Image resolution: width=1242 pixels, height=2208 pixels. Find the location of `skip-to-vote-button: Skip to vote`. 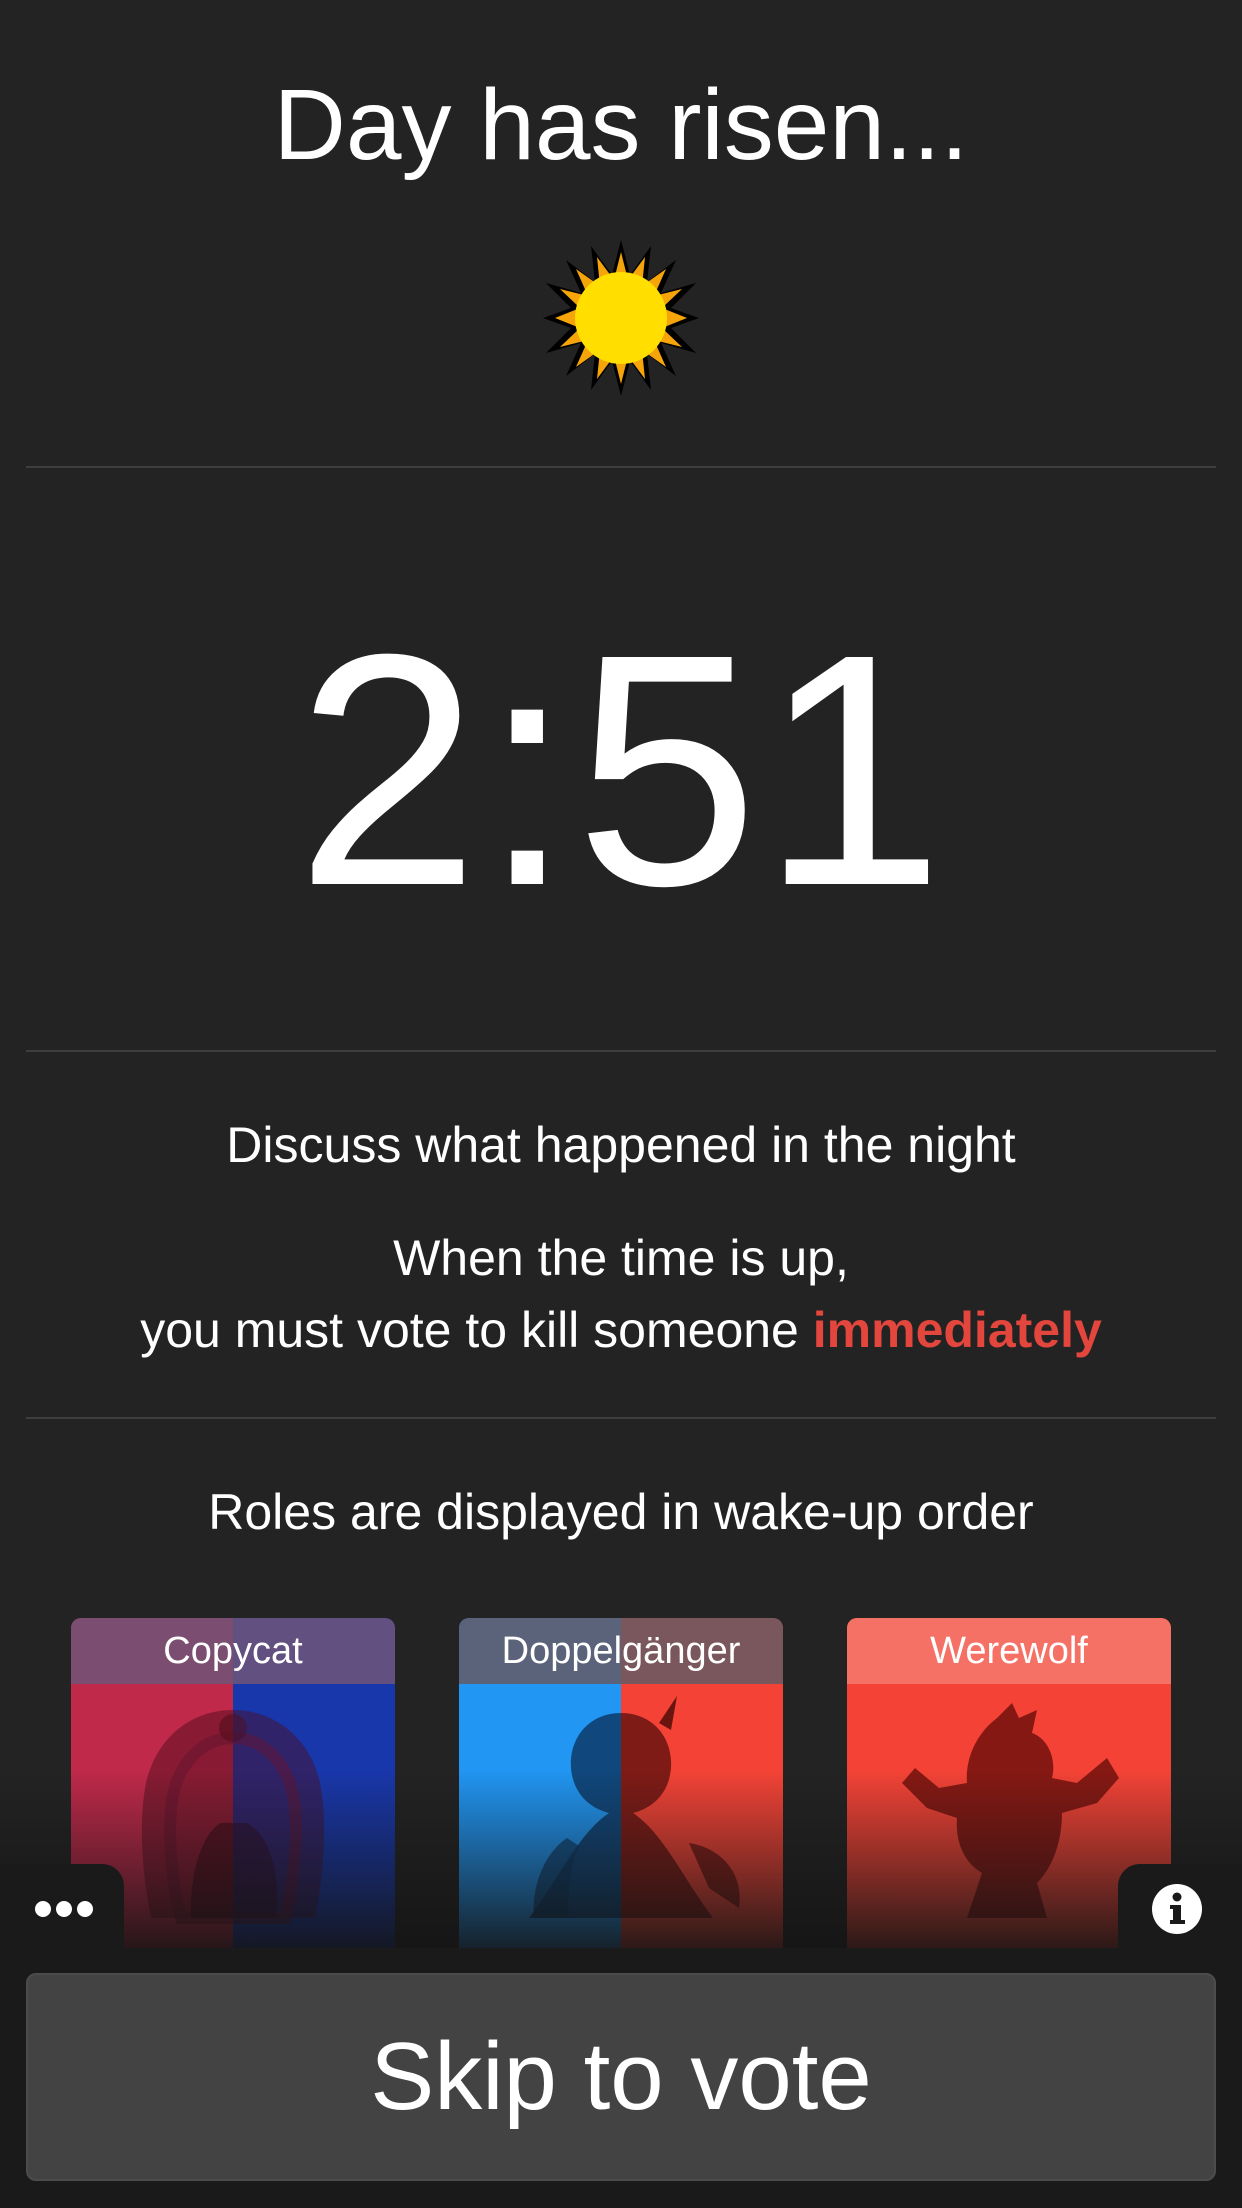

skip-to-vote-button: Skip to vote is located at coordinates (621, 2077).